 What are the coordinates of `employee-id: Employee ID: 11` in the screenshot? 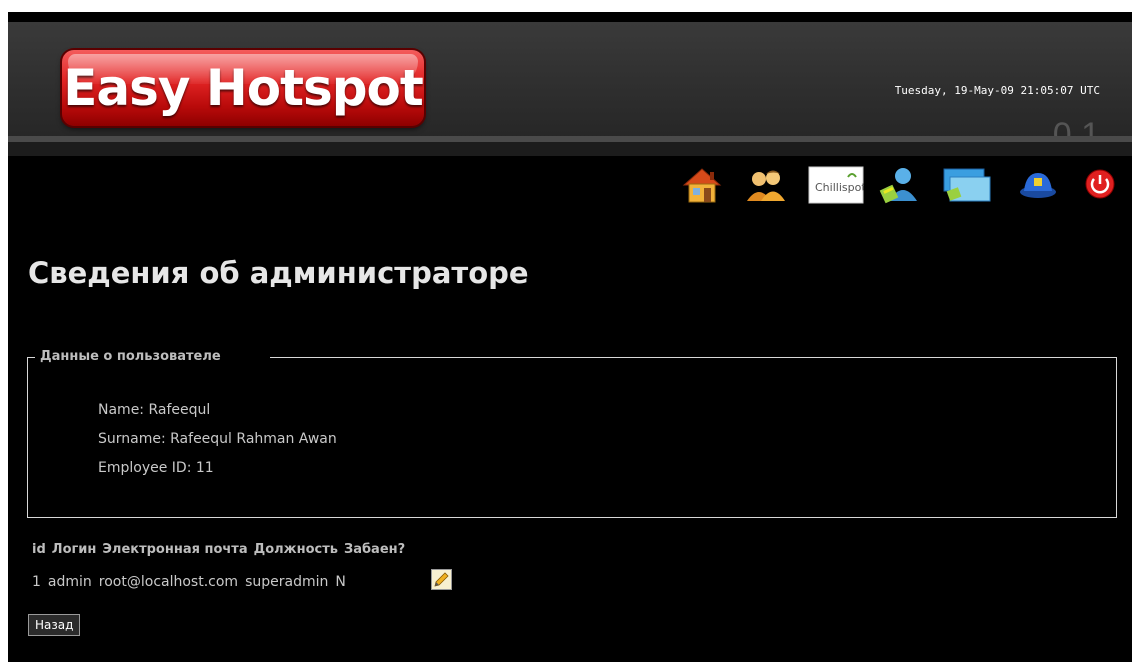 It's located at (156, 468).